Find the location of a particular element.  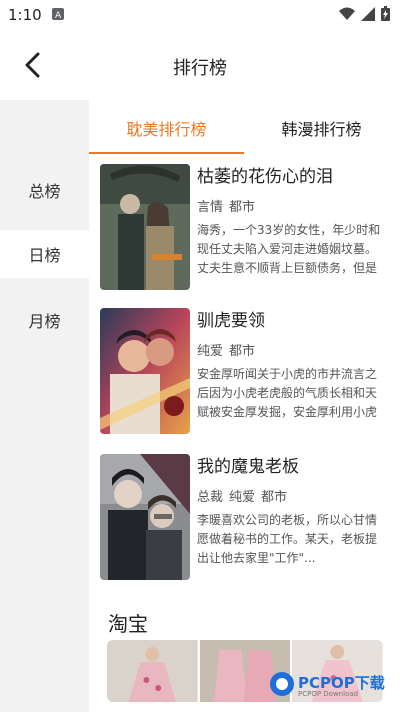

svg-text: A is located at coordinates (58, 15).